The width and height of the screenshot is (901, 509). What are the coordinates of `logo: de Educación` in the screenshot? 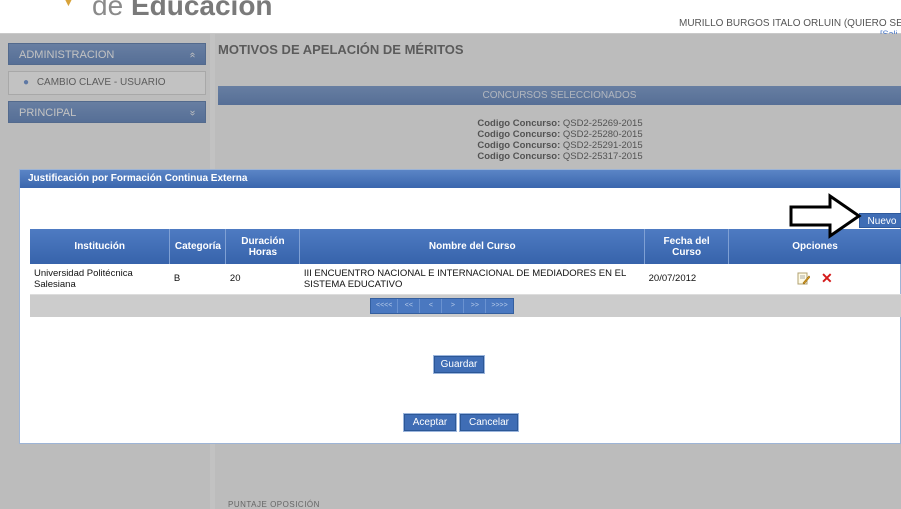 It's located at (182, 11).